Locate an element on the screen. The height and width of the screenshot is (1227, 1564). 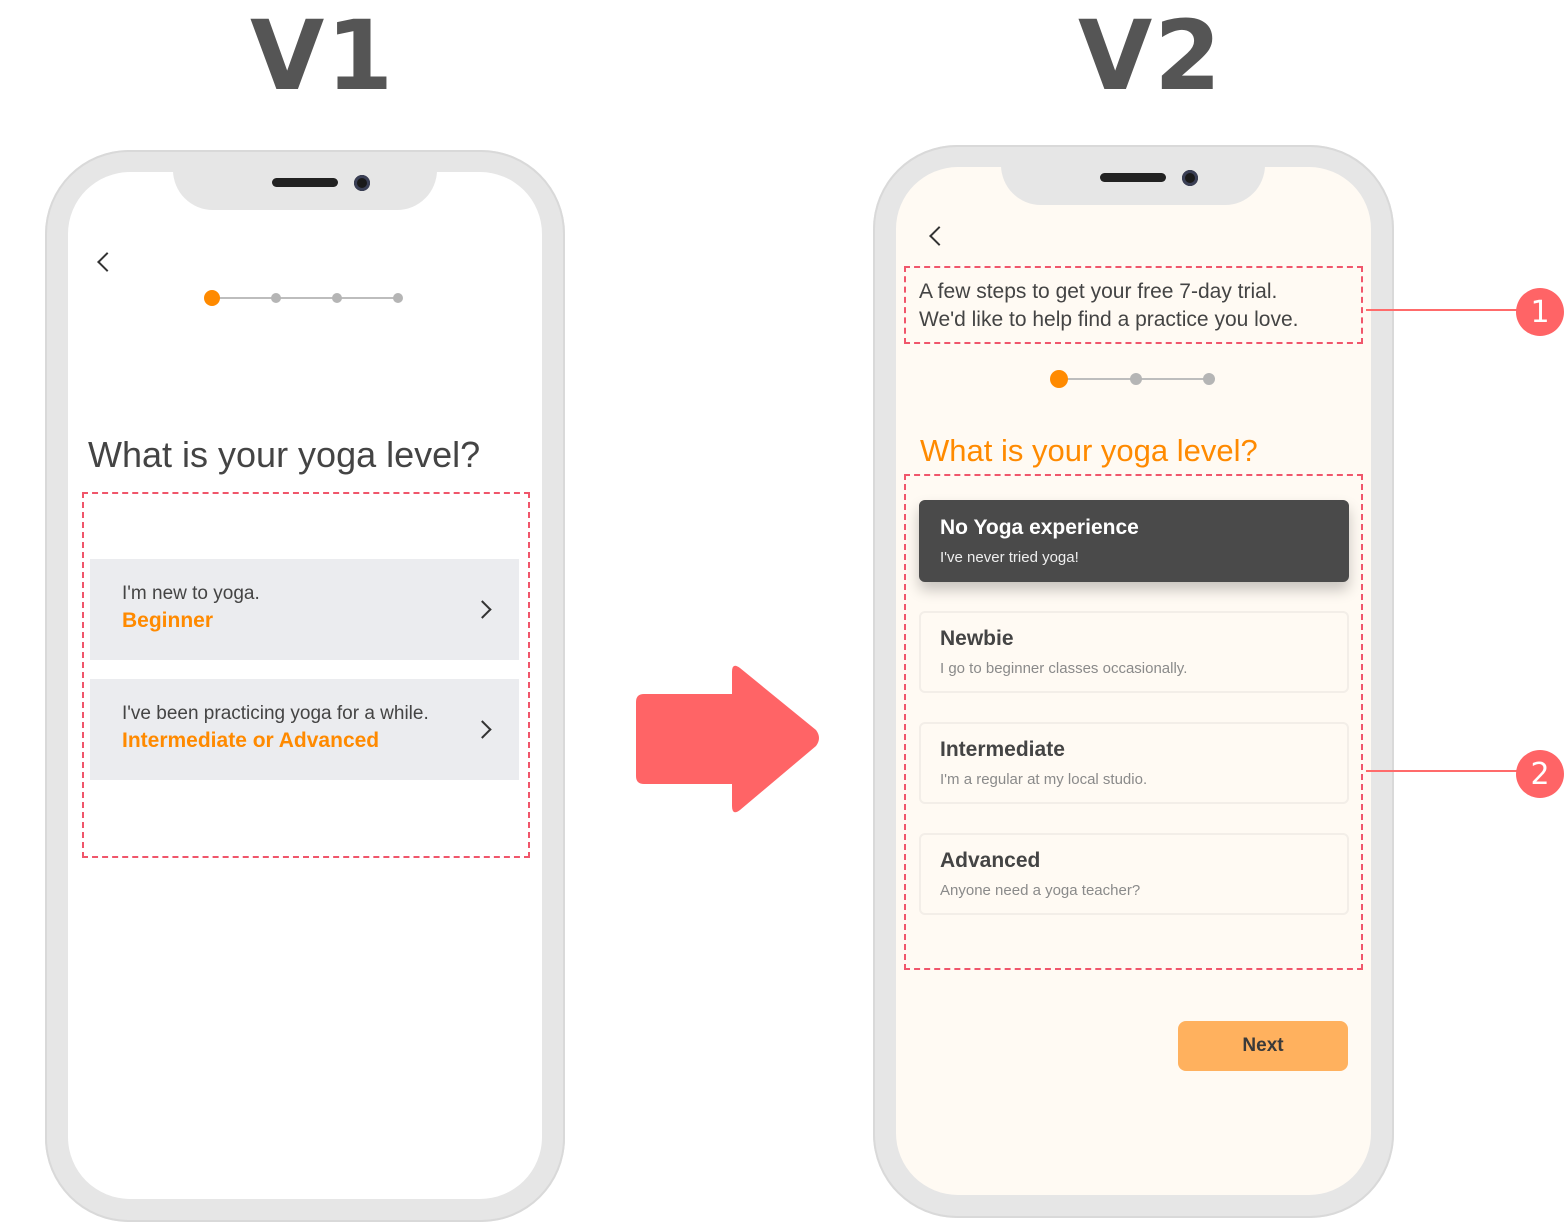
v1-speaker is located at coordinates (305, 182).